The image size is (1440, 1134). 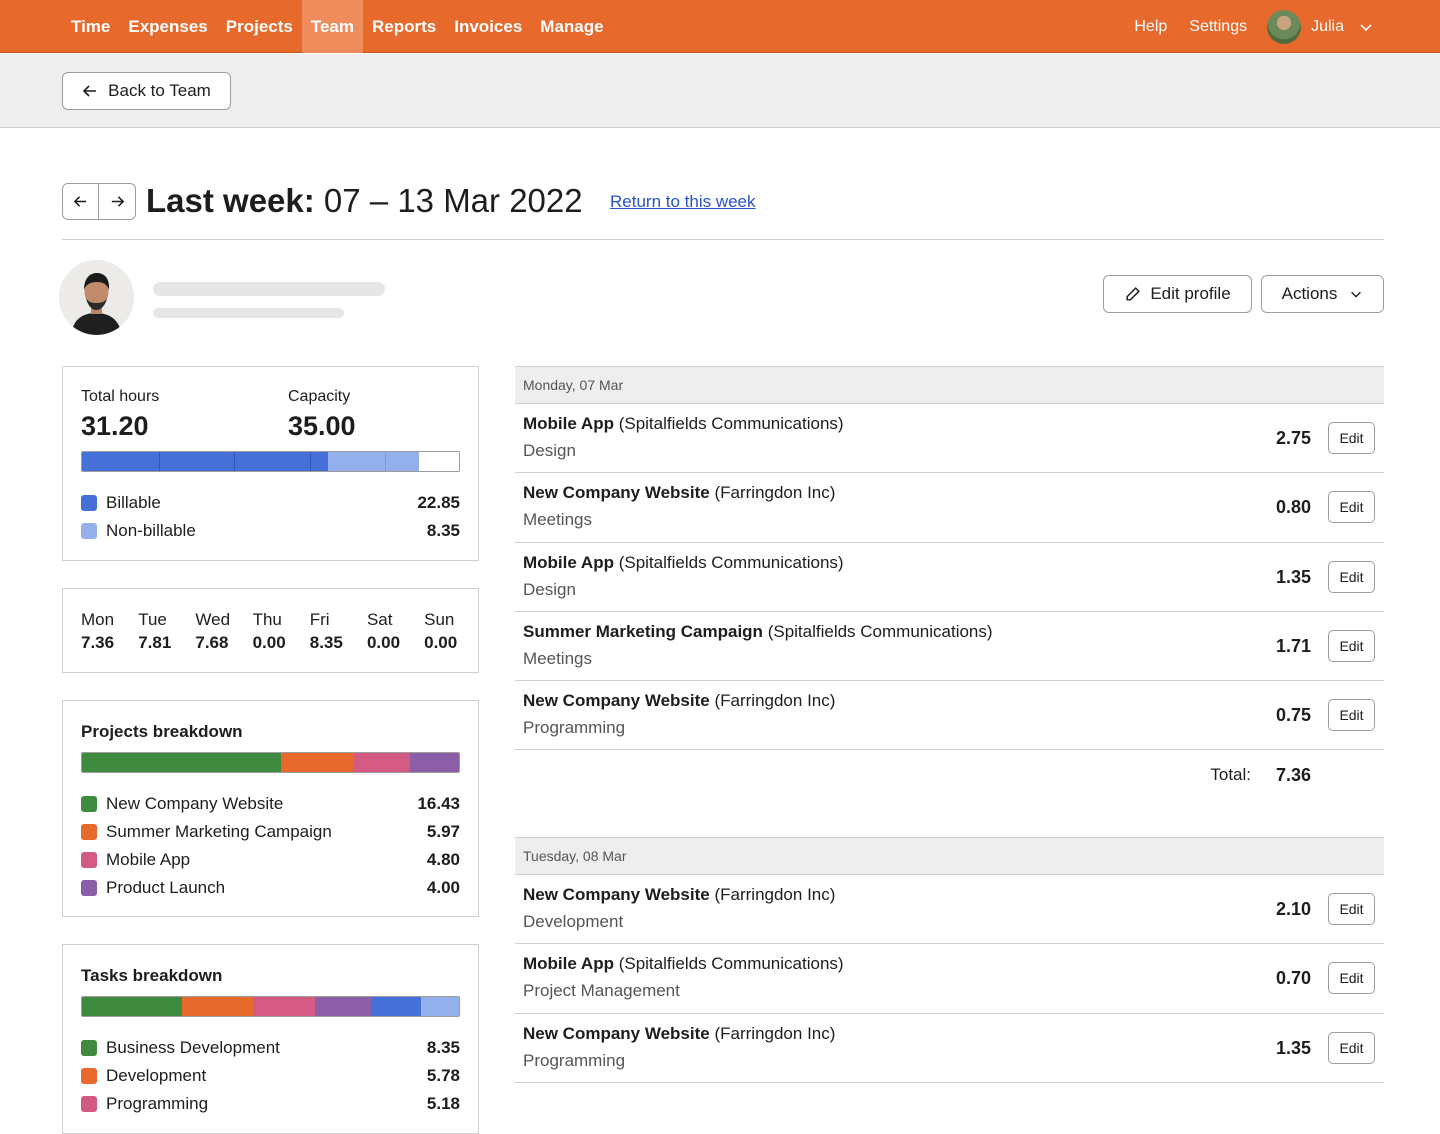 What do you see at coordinates (573, 921) in the screenshot?
I see `entry-task: Development` at bounding box center [573, 921].